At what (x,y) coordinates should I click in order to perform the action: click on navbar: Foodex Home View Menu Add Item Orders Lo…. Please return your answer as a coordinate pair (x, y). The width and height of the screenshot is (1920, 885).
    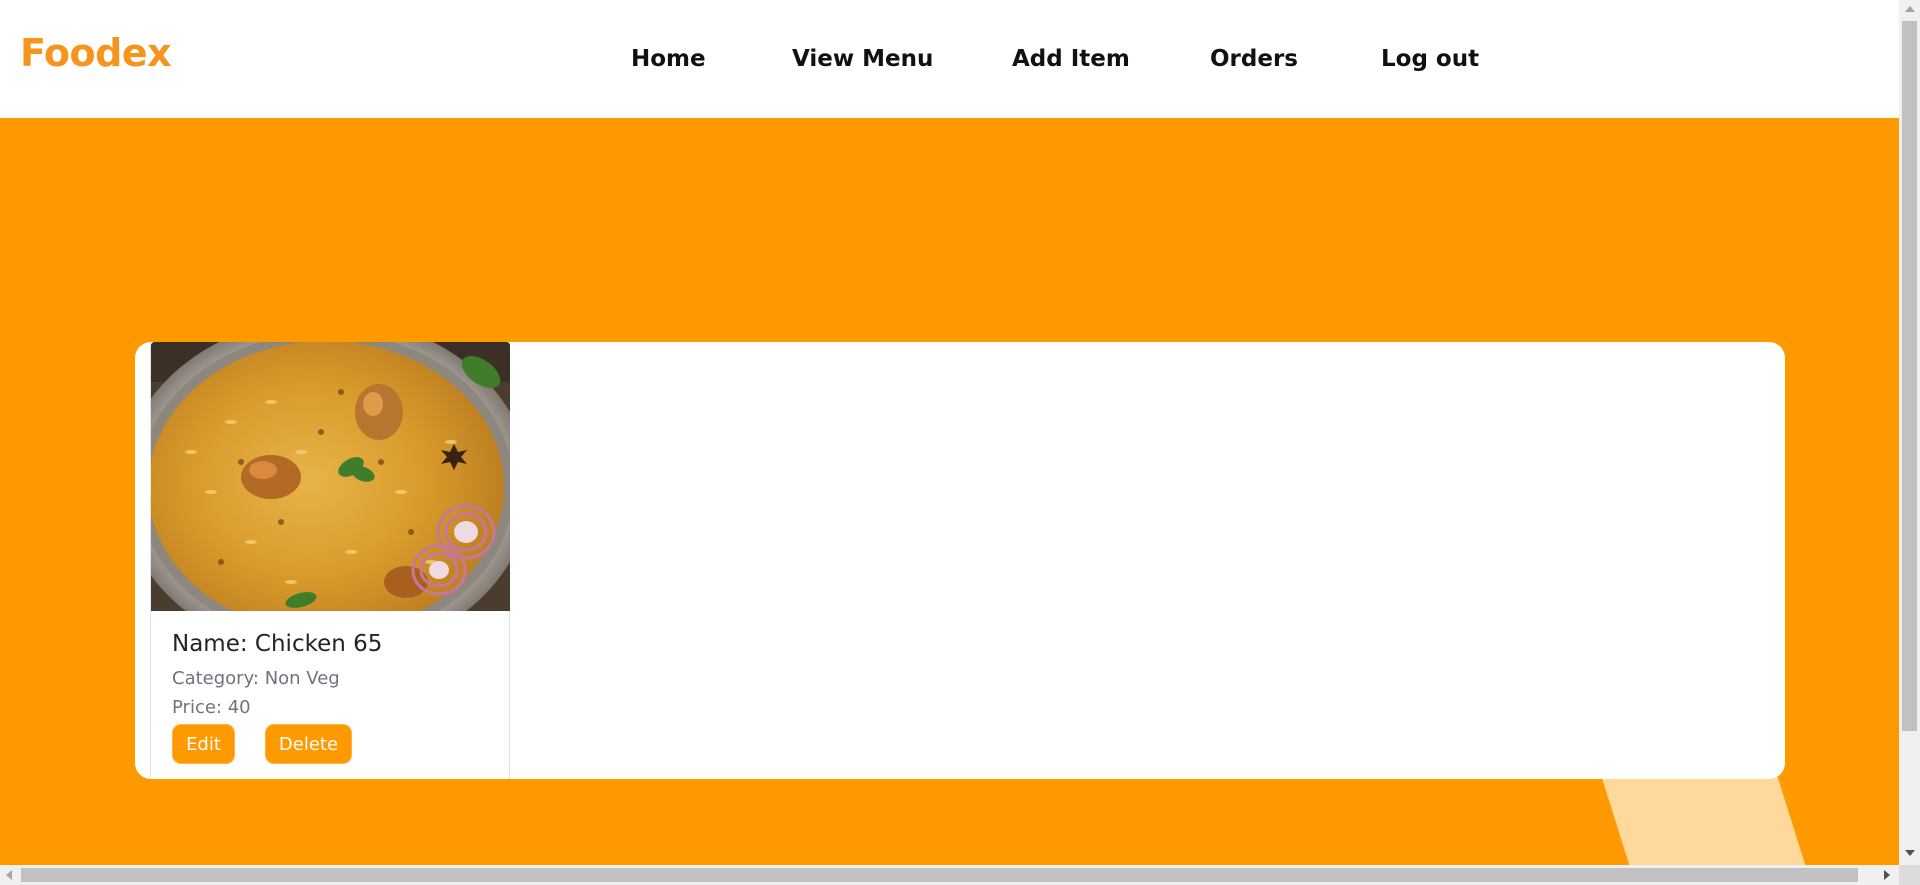
    Looking at the image, I should click on (949, 59).